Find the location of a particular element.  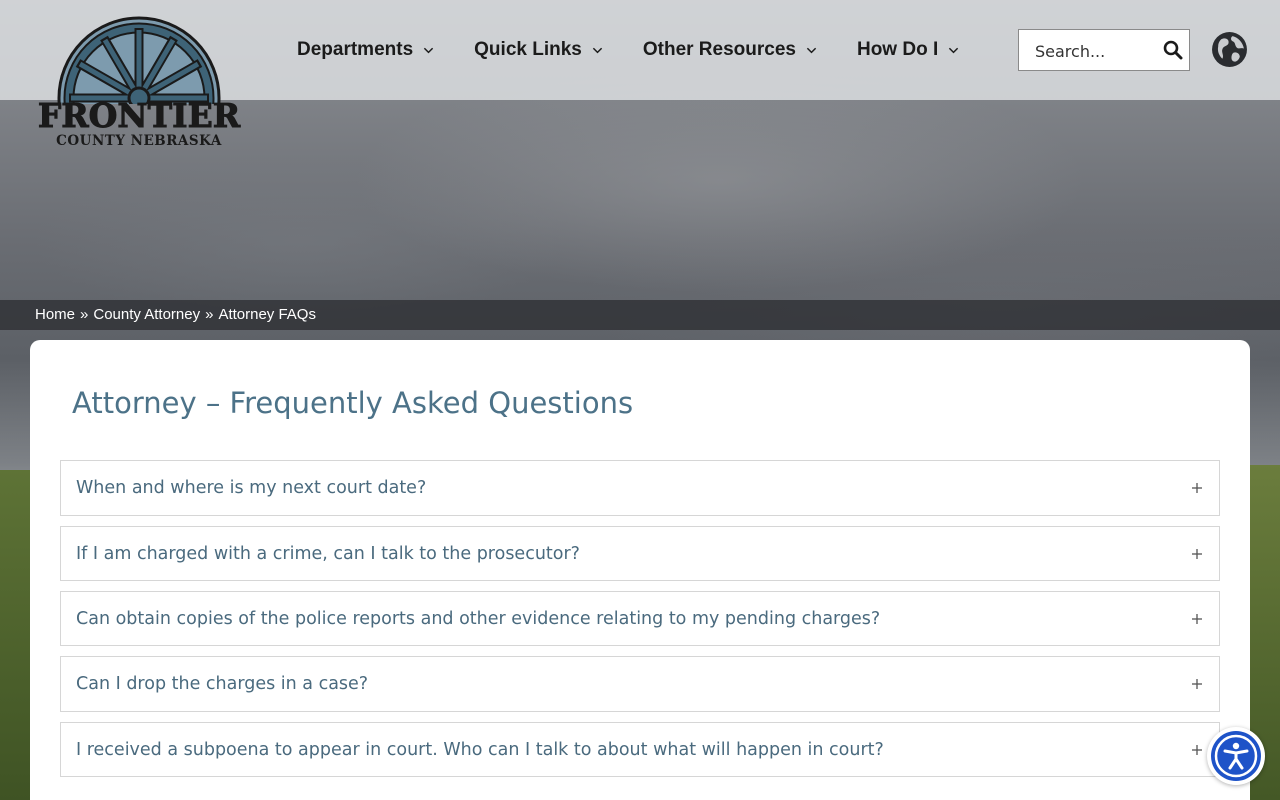

nav-item-other-resources: Other Resources is located at coordinates (730, 50).